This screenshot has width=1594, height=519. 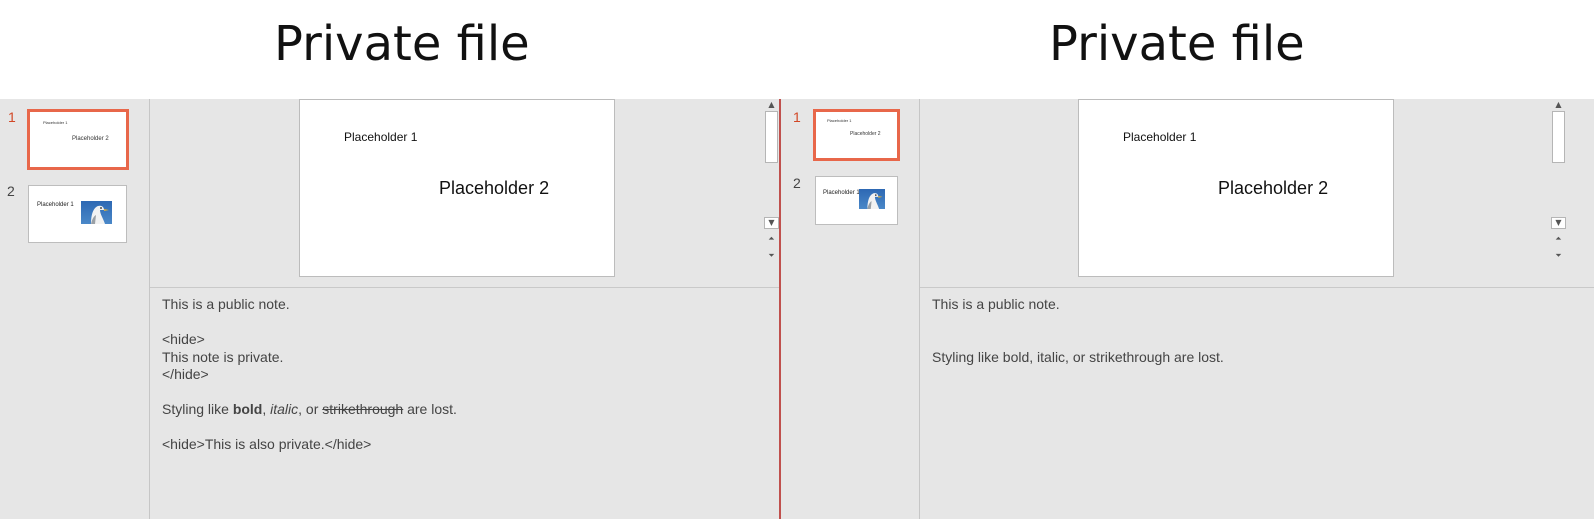 What do you see at coordinates (267, 444) in the screenshot?
I see `notes-line: <hide>This is also private.</hide>` at bounding box center [267, 444].